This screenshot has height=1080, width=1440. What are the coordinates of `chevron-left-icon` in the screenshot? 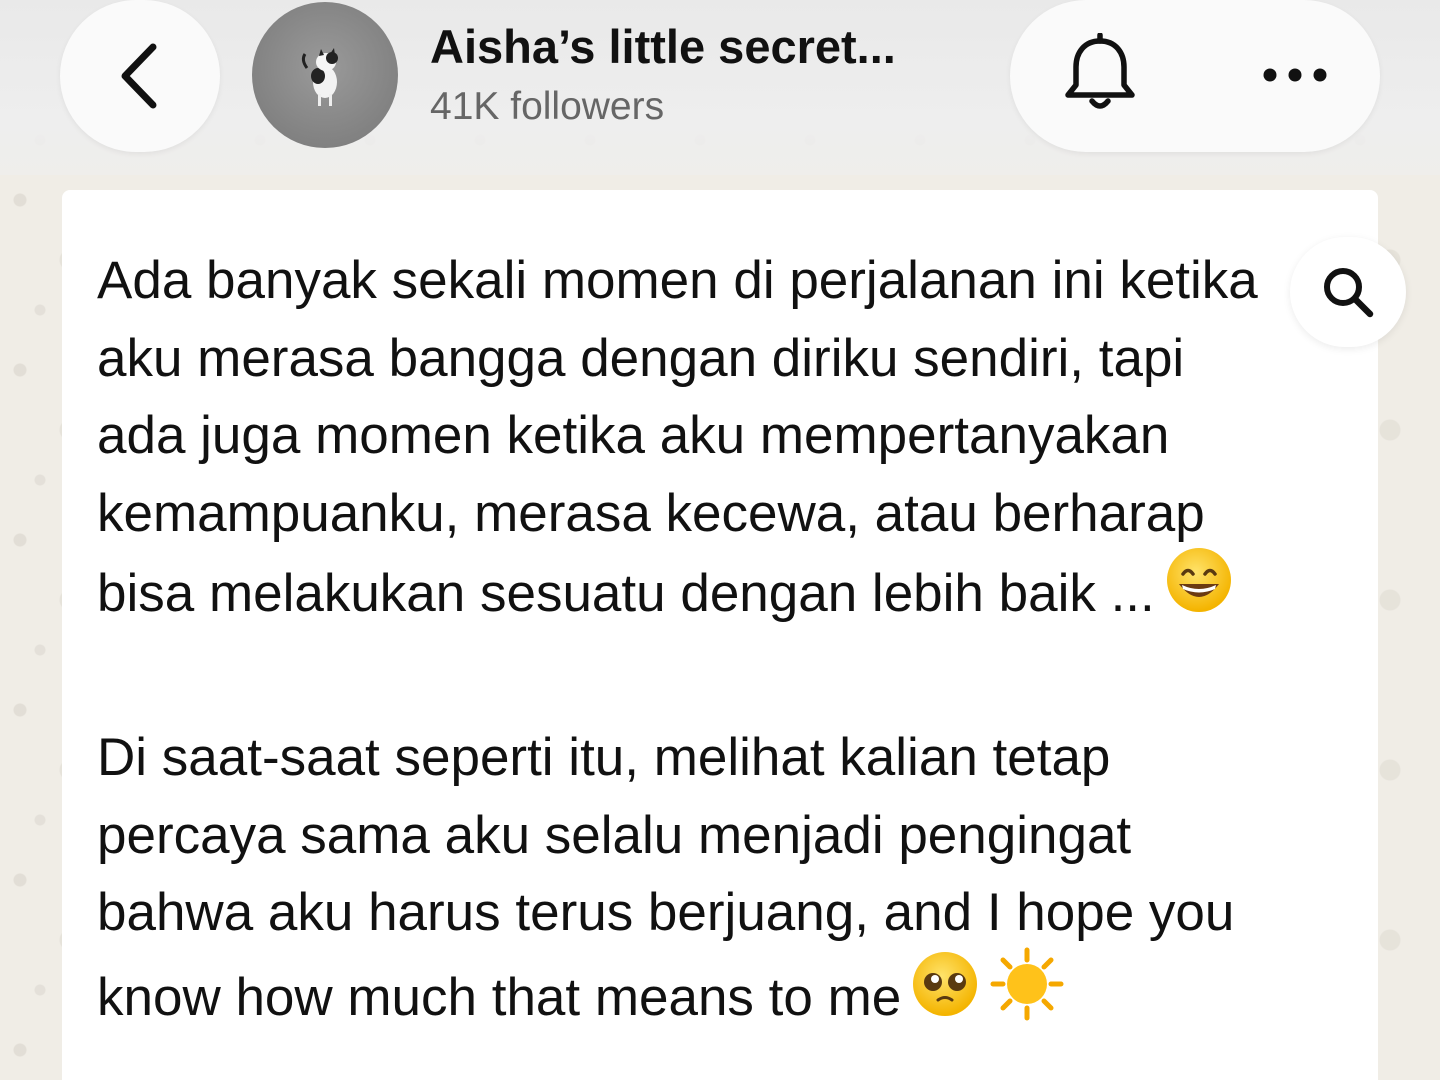 It's located at (139, 76).